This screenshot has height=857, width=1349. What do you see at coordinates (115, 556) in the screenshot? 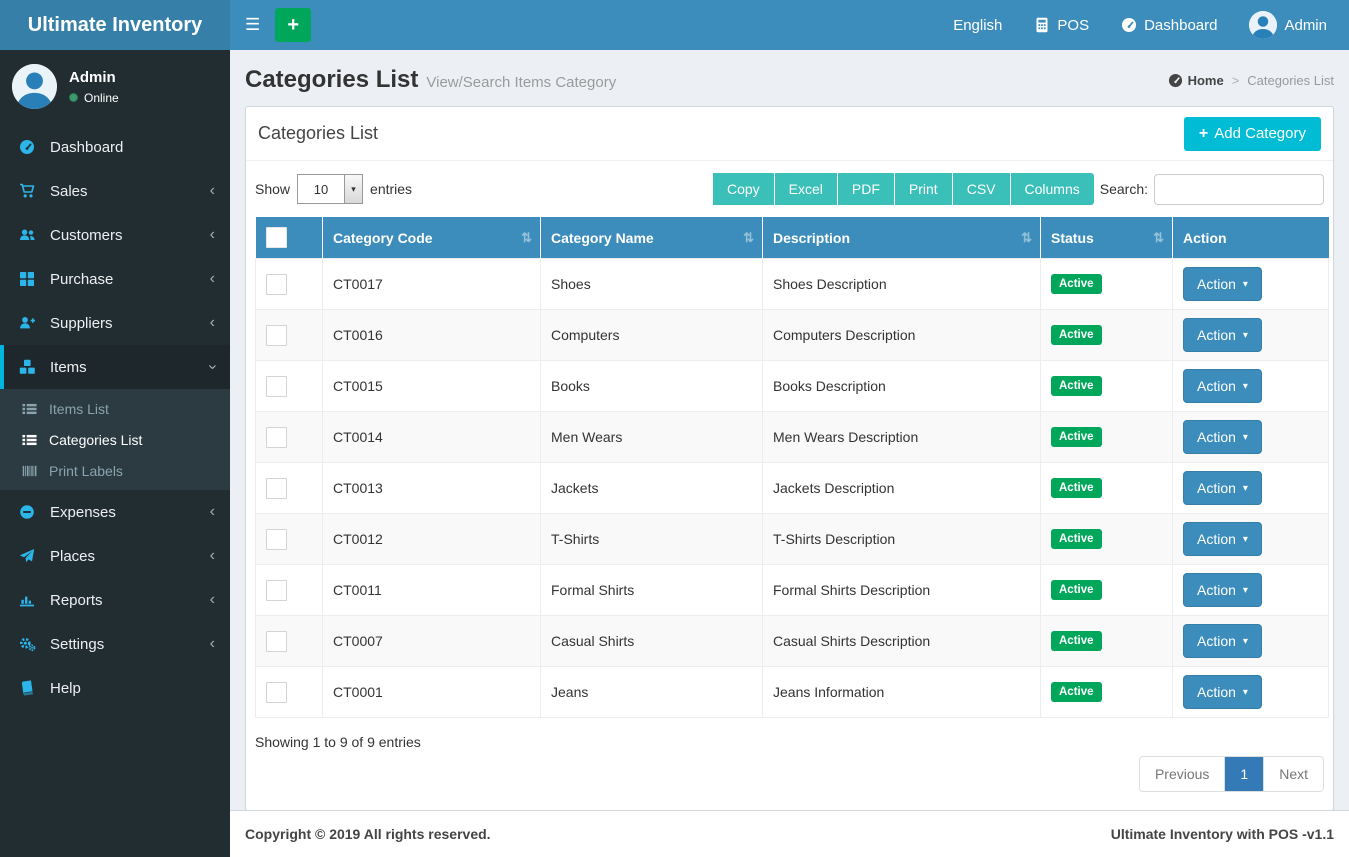
I see `sidebar-item-places: Places ‹` at bounding box center [115, 556].